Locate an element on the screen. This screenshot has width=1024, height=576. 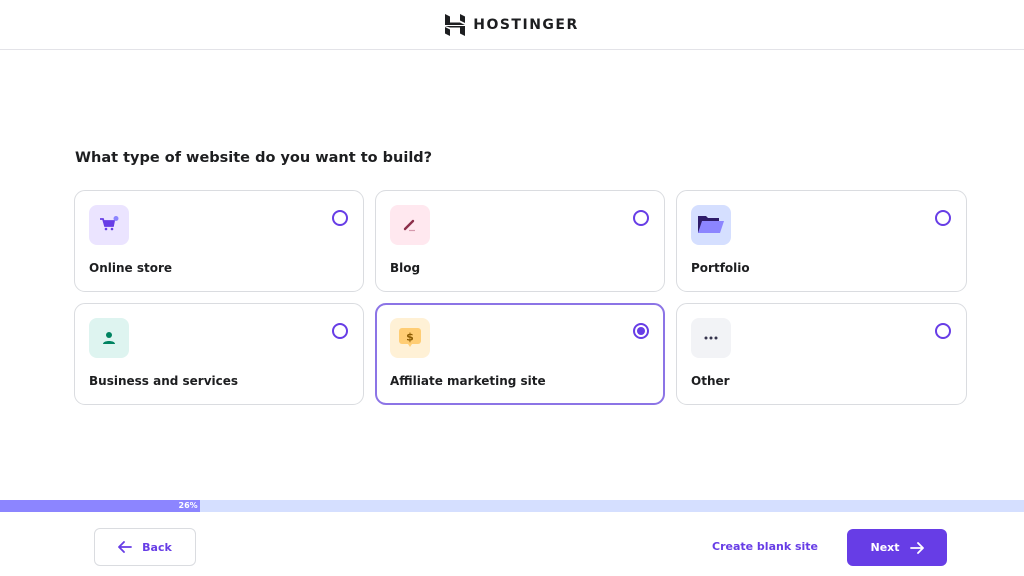
folder-icon is located at coordinates (711, 224).